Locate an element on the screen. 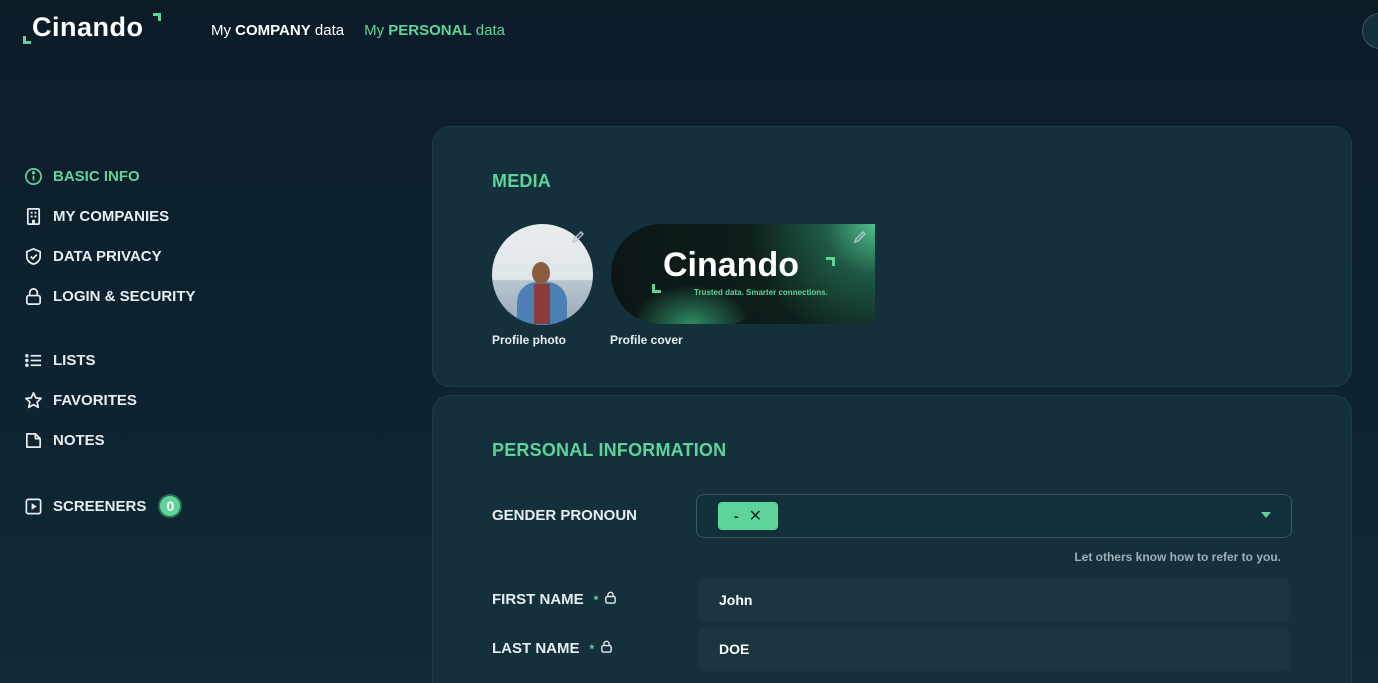 Image resolution: width=1378 pixels, height=683 pixels. last-name-label-text: LAST NAME is located at coordinates (536, 648).